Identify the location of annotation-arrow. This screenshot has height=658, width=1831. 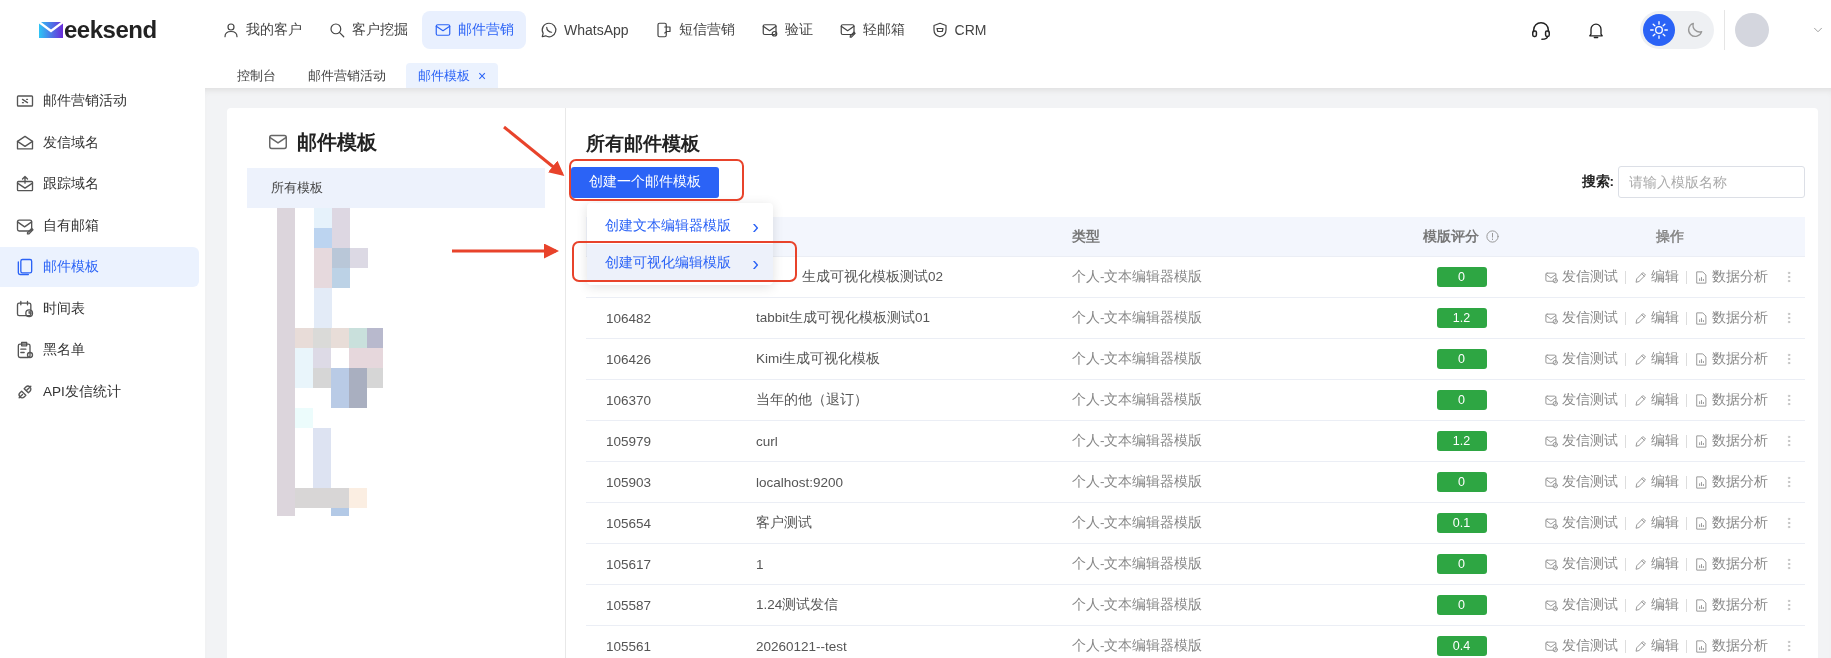
(534, 150).